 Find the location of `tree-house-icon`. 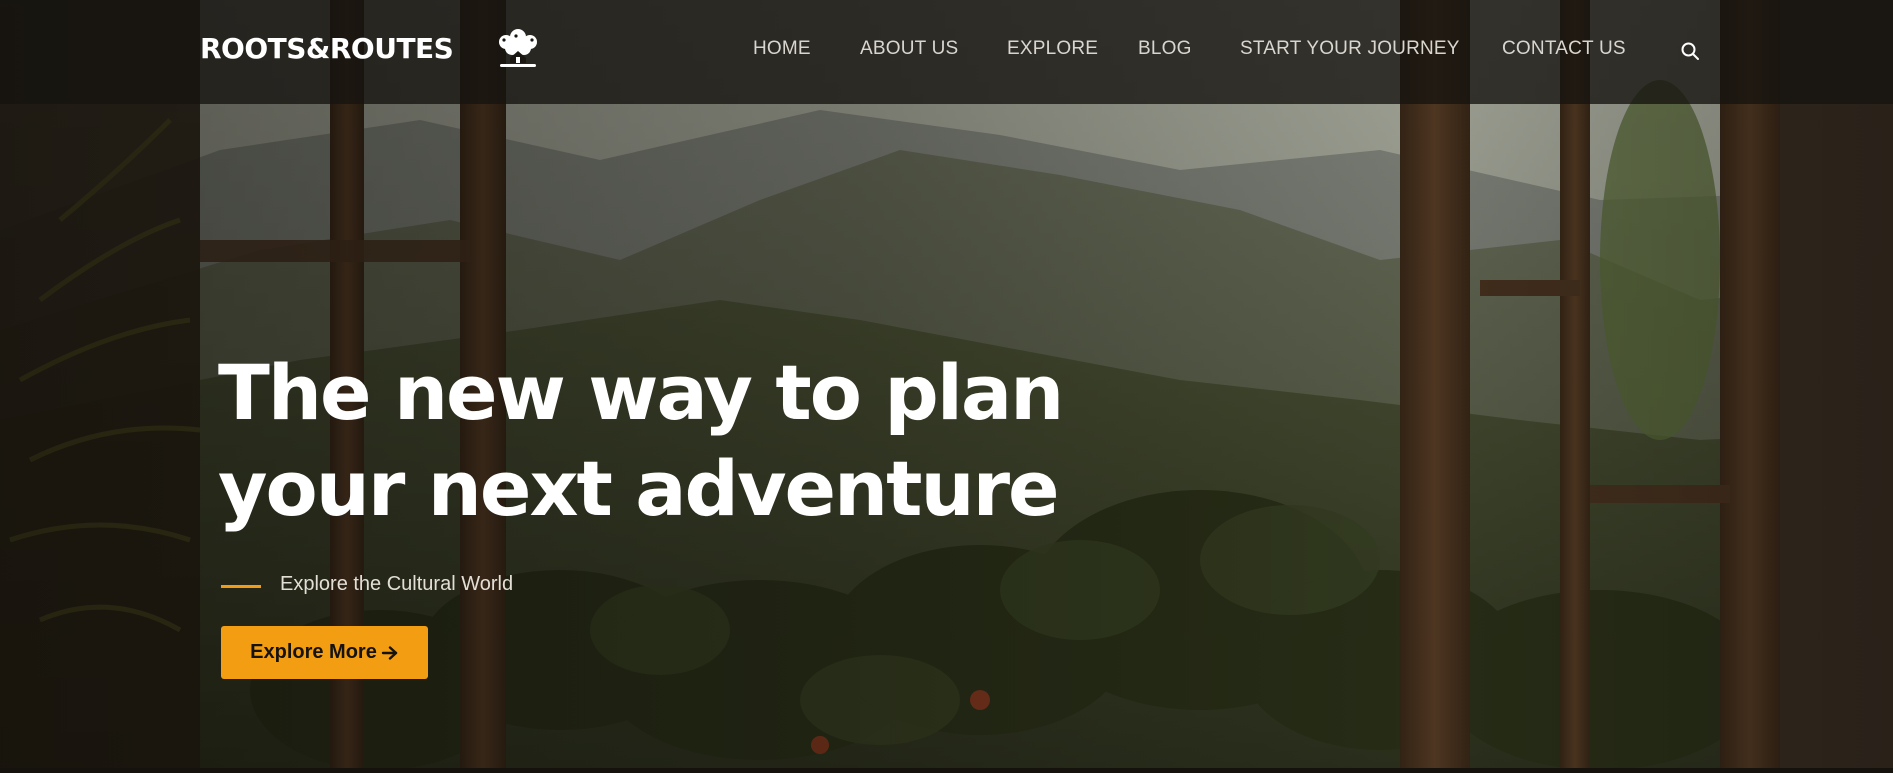

tree-house-icon is located at coordinates (518, 50).